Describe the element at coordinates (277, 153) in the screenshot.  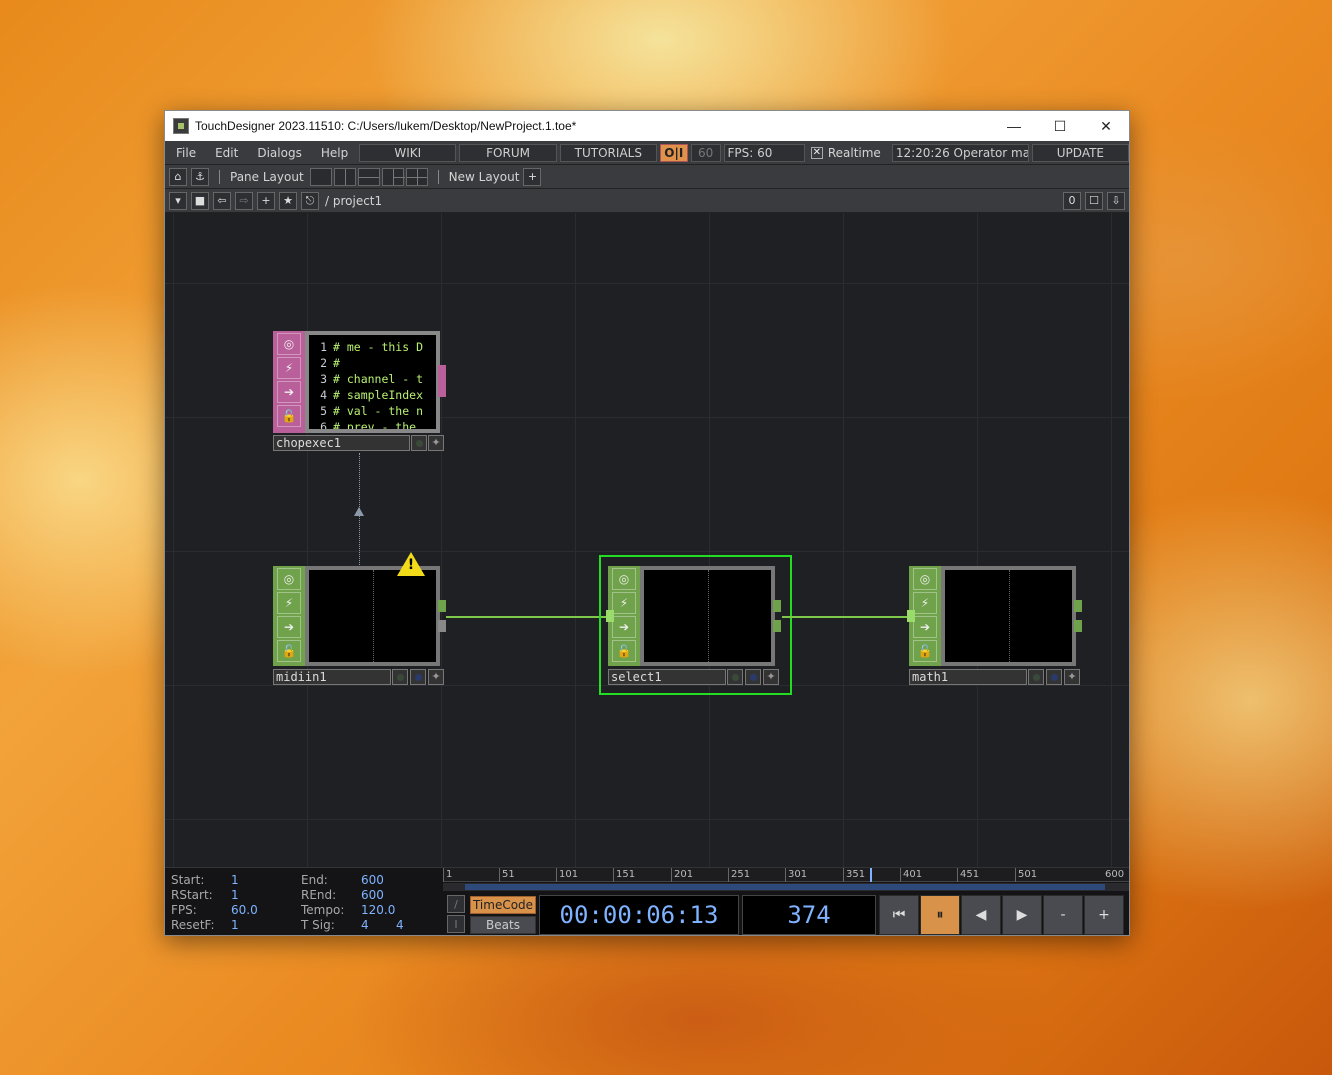
I see `menu-dialogs: Dialogs` at that location.